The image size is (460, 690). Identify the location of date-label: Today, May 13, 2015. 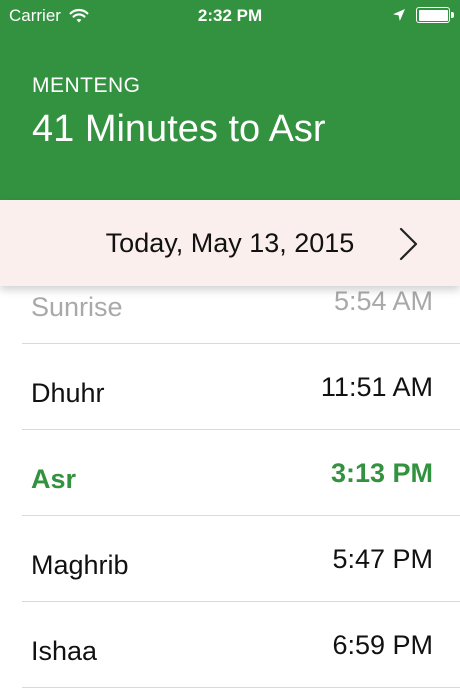
(230, 243).